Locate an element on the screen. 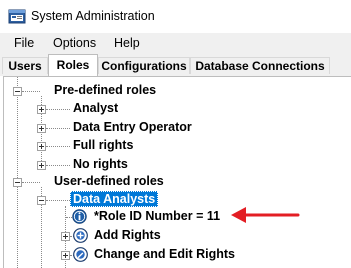 Image resolution: width=351 pixels, height=268 pixels. menu-help: Help is located at coordinates (127, 43).